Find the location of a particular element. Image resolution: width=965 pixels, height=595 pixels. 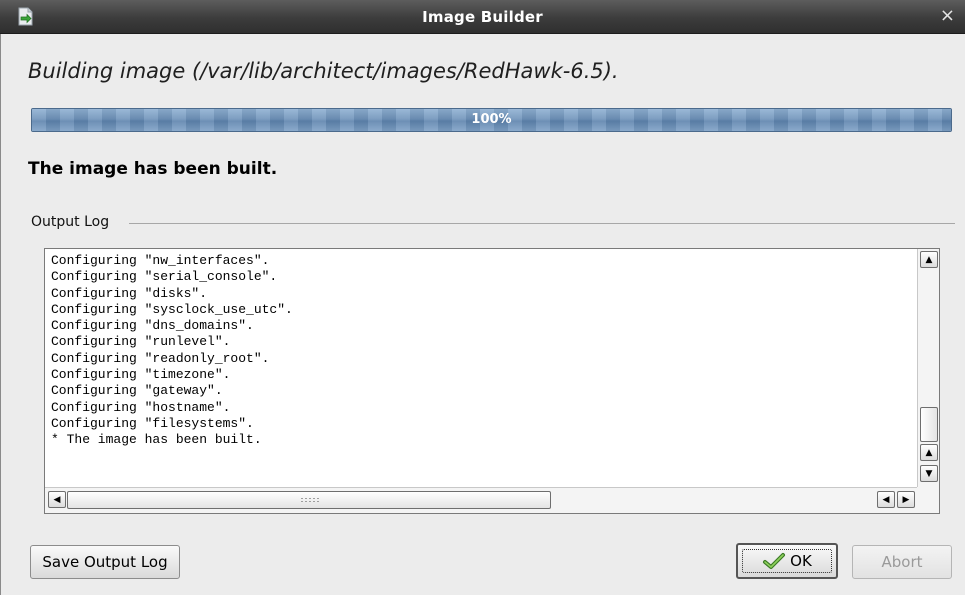

build-status: The image has been built. is located at coordinates (153, 169).